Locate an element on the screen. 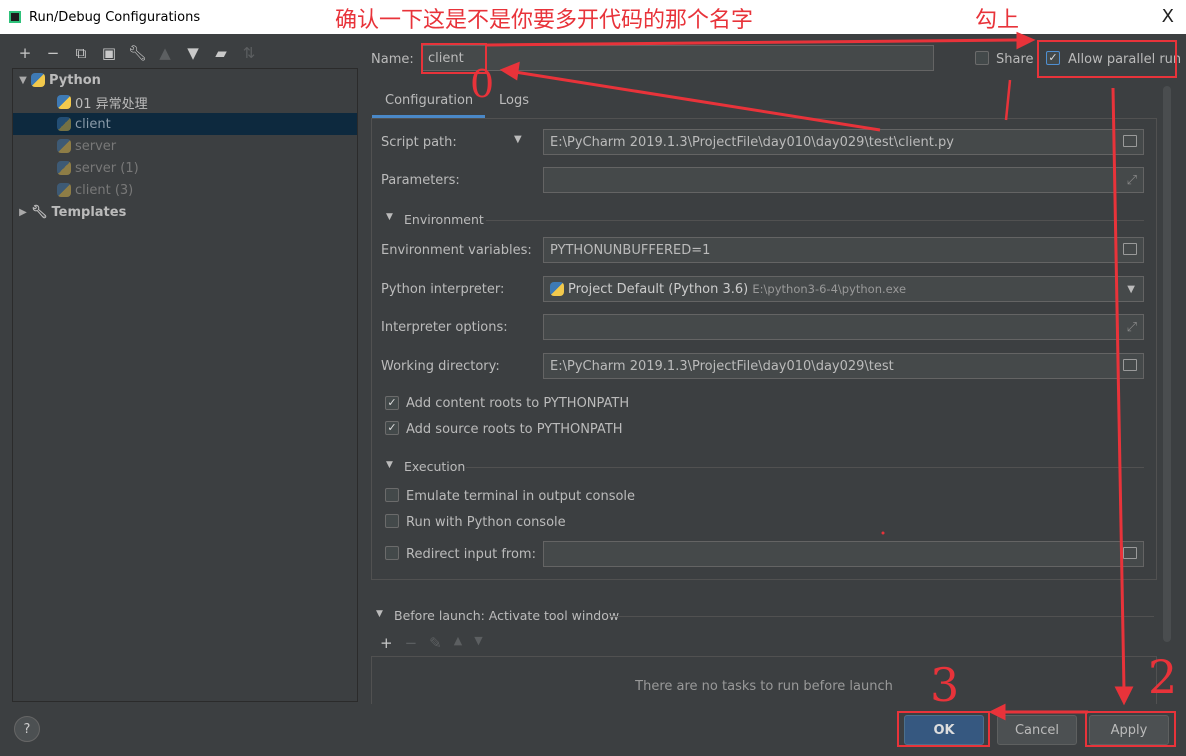 Image resolution: width=1186 pixels, height=756 pixels. interpreter-options-input: ⤢ is located at coordinates (843, 327).